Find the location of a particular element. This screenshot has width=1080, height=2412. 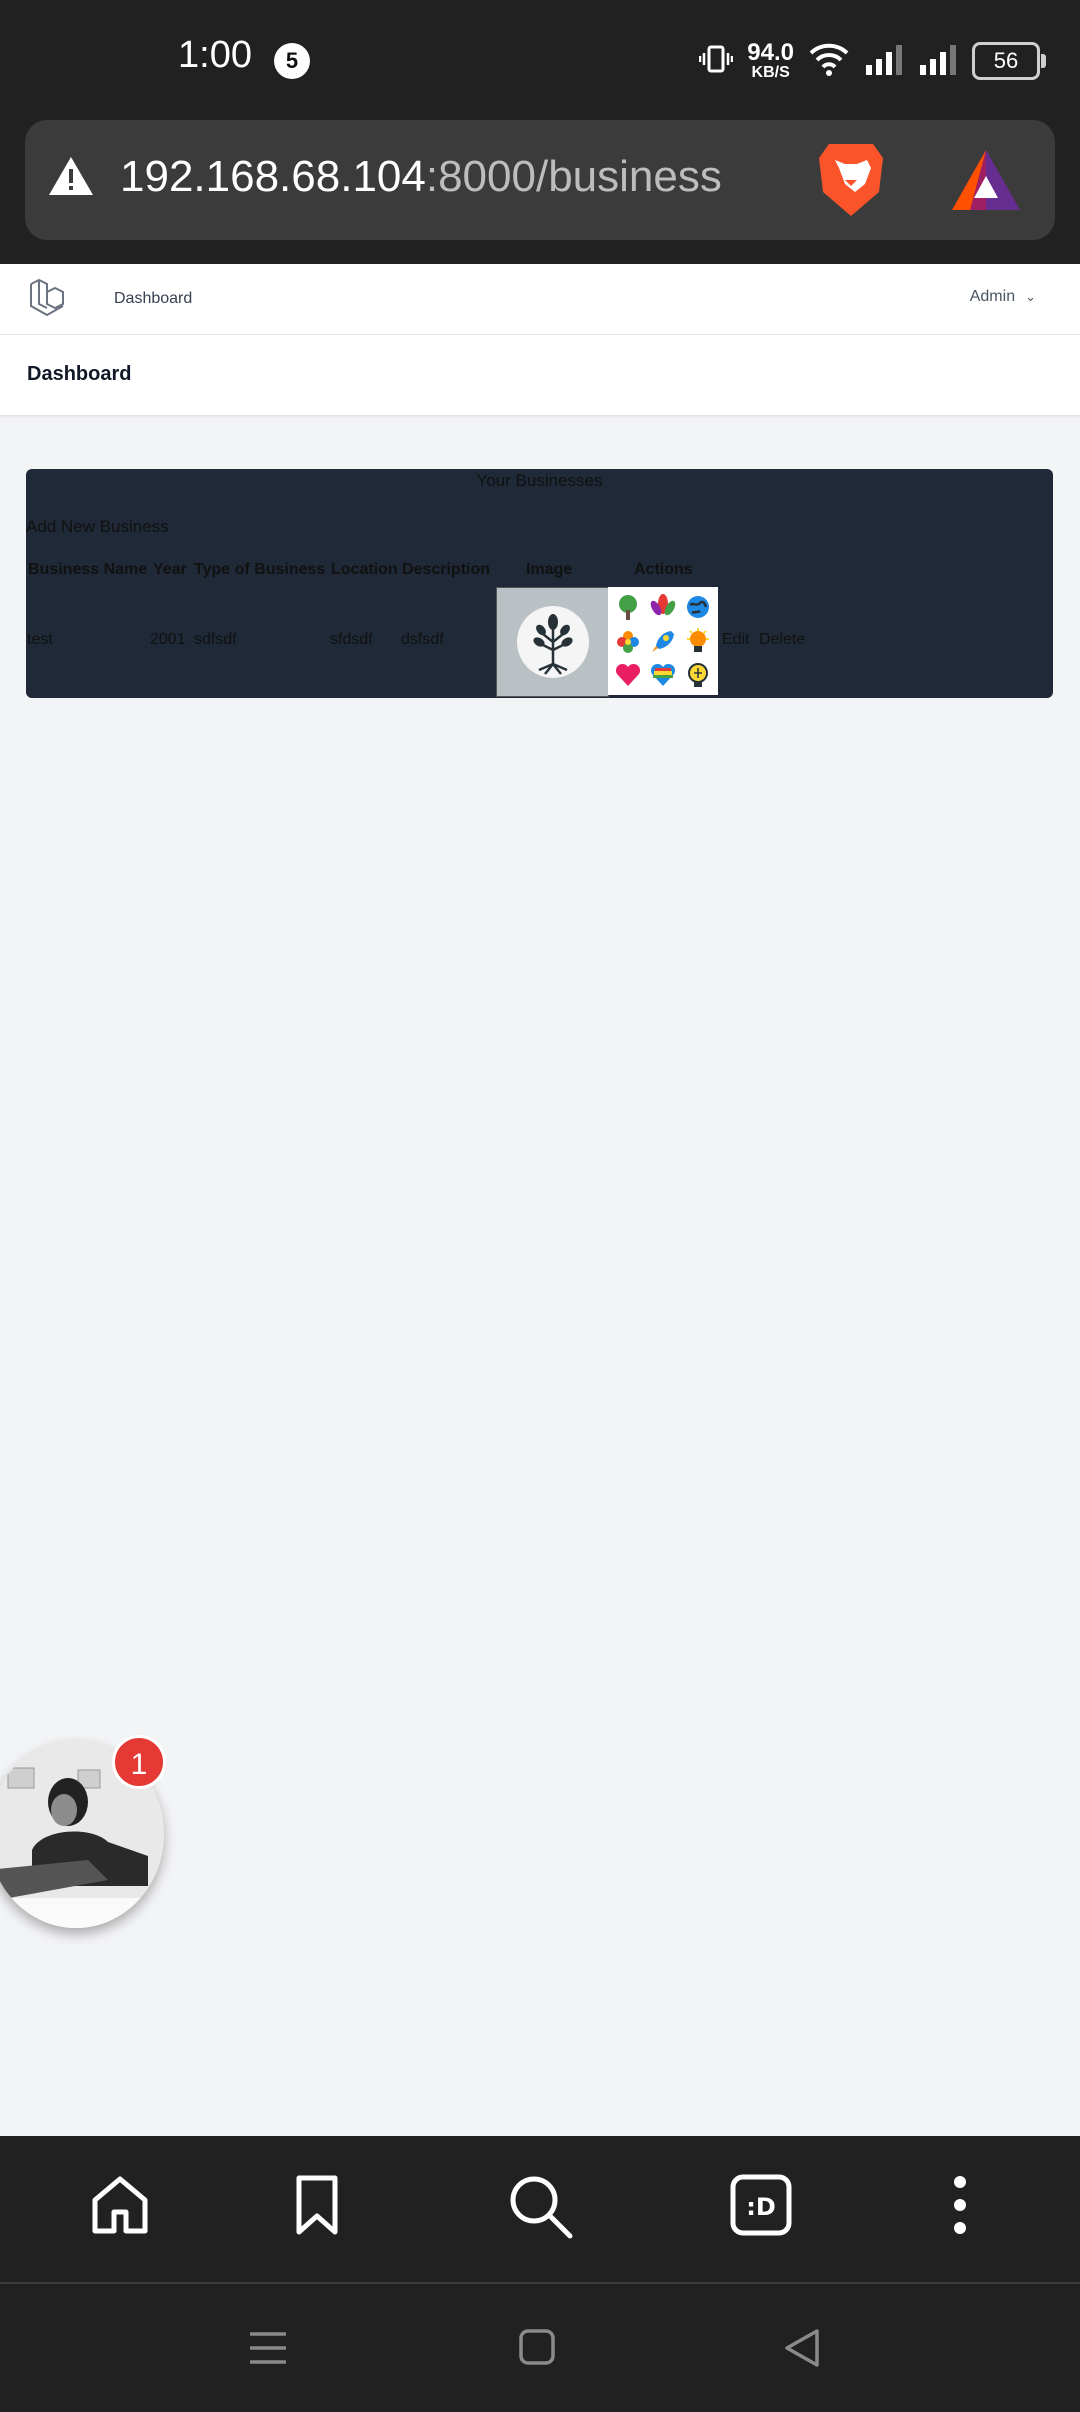

search-icon is located at coordinates (541, 2209).